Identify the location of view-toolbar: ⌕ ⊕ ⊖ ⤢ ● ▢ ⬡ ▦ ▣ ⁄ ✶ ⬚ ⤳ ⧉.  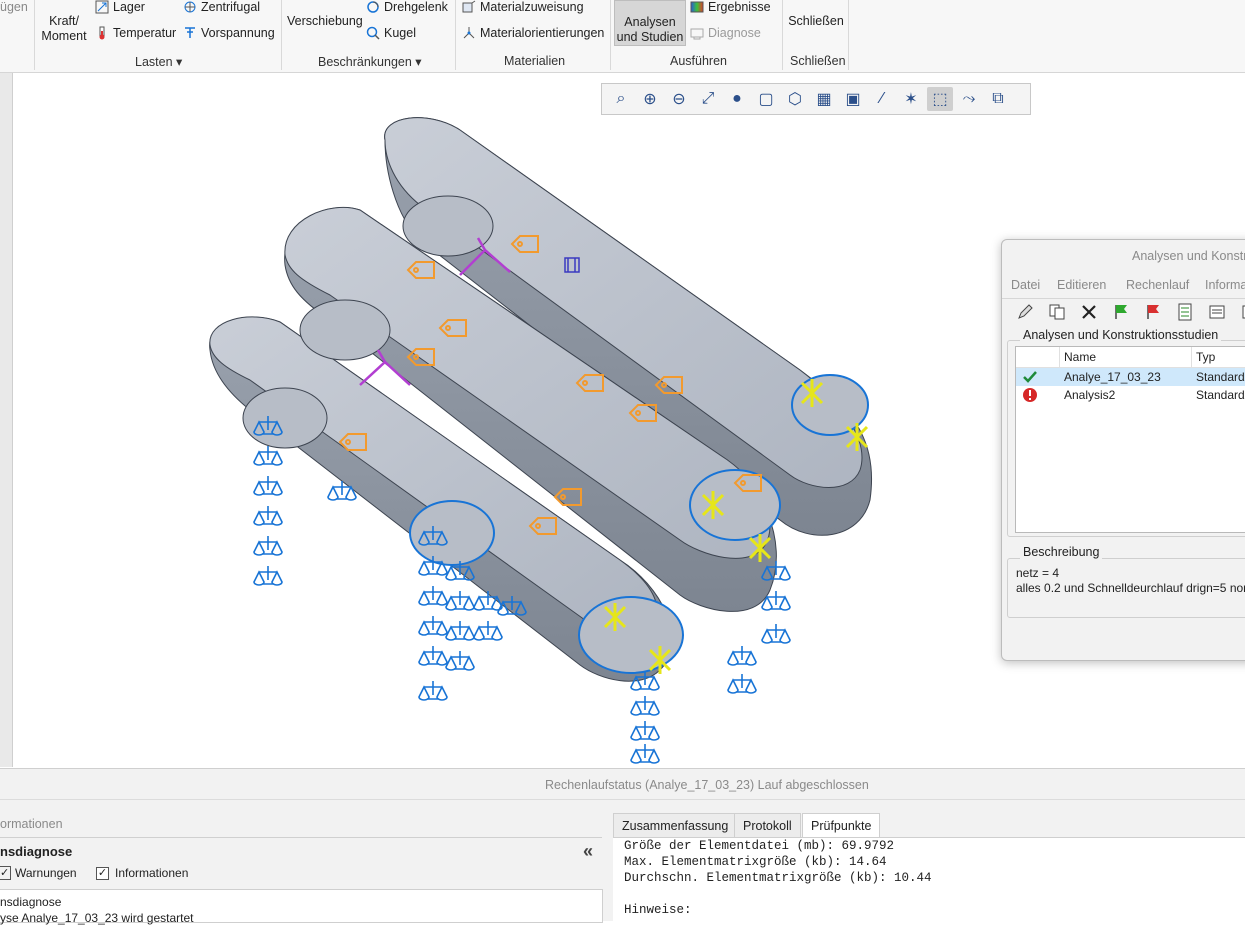
(816, 99).